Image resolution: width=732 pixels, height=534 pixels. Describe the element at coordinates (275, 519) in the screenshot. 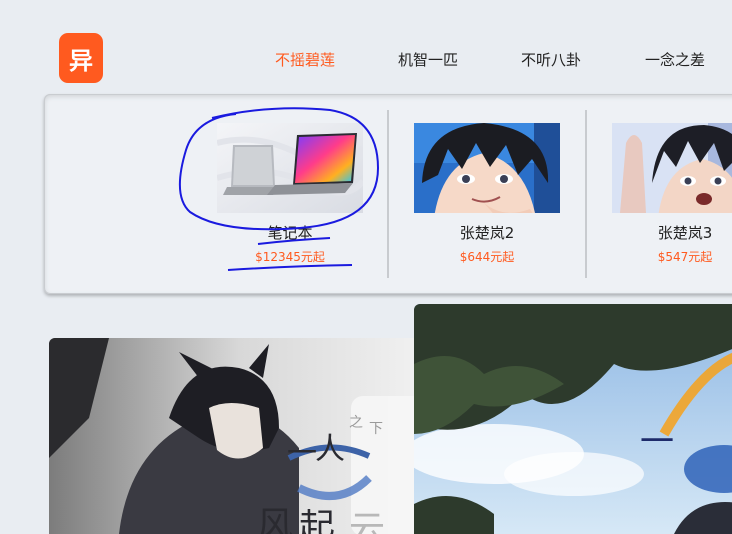

I see `banner-subtitle-char: 风` at that location.